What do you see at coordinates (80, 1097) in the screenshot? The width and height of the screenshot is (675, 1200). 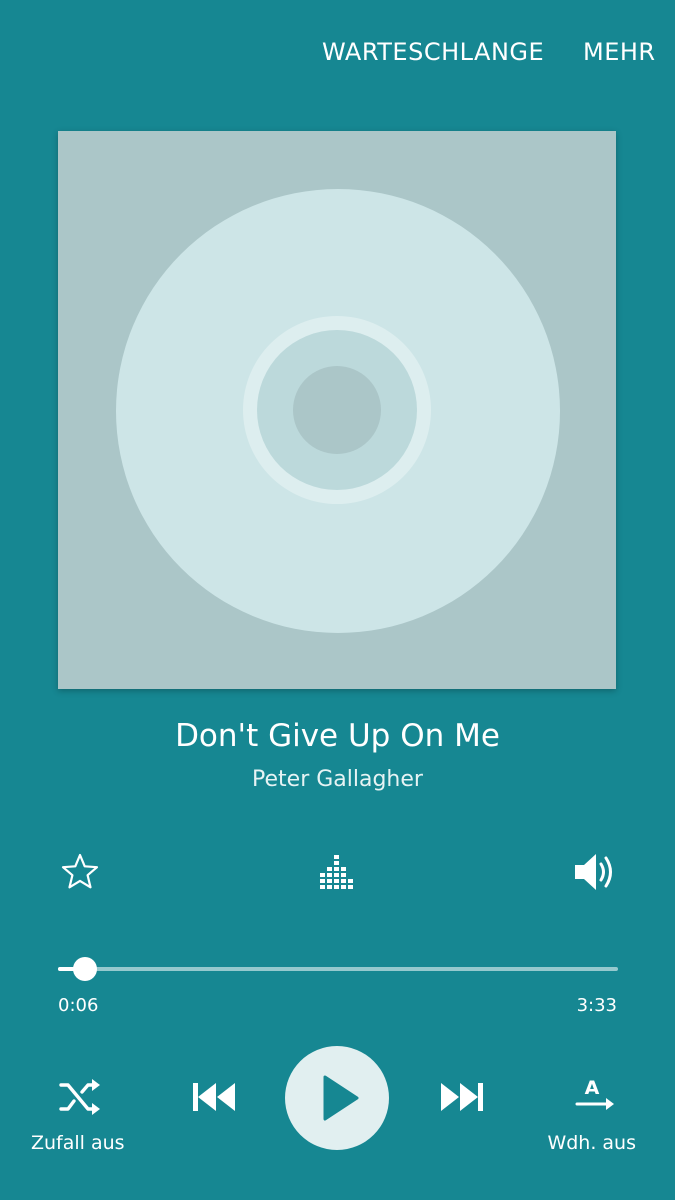 I see `shuffle-icon` at bounding box center [80, 1097].